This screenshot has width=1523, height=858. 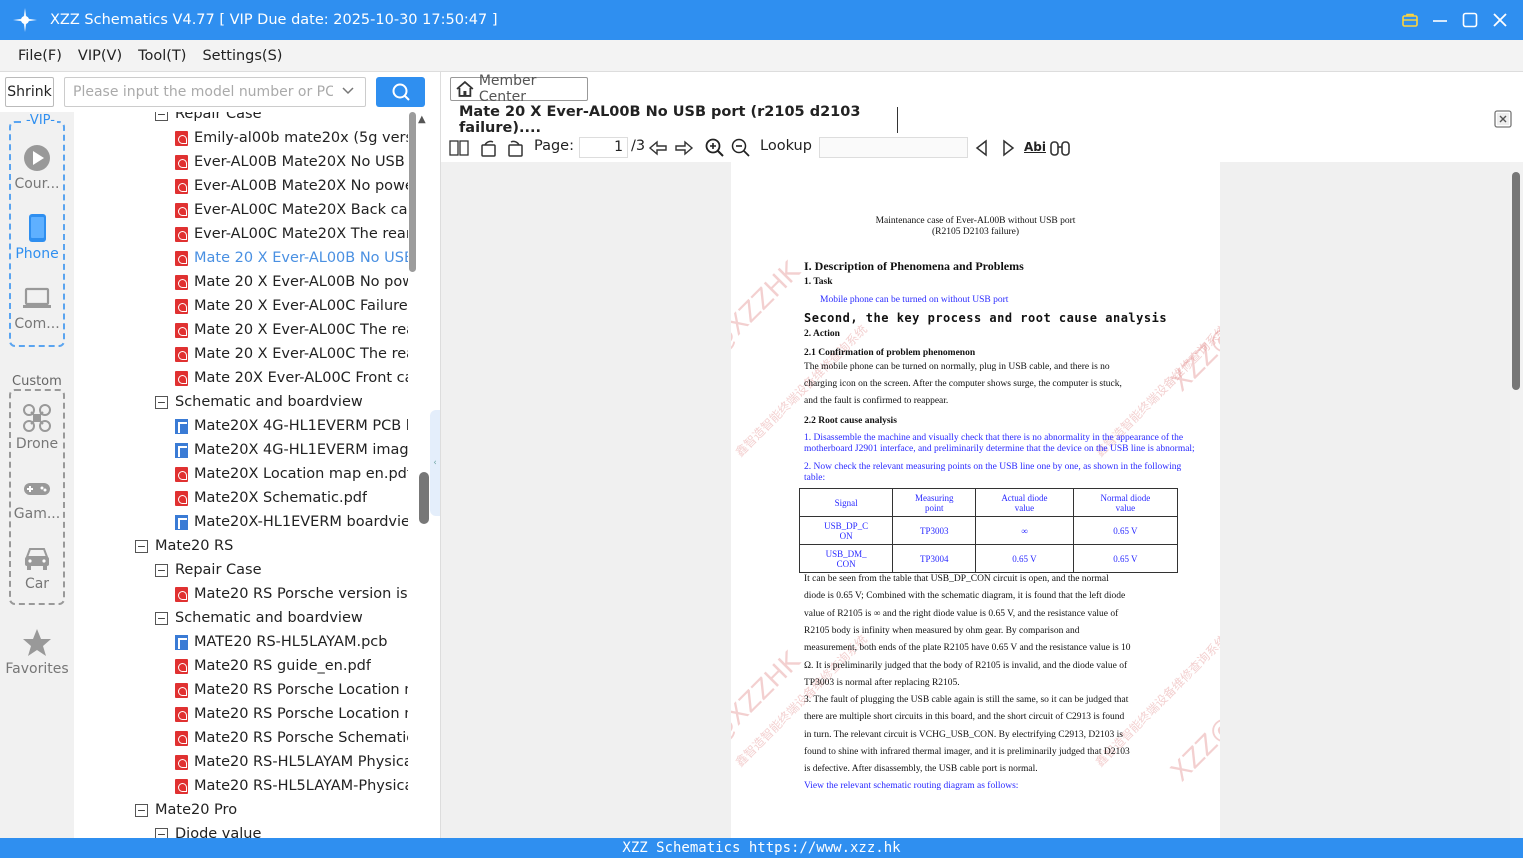 I want to click on page-number-input: 1, so click(x=603, y=147).